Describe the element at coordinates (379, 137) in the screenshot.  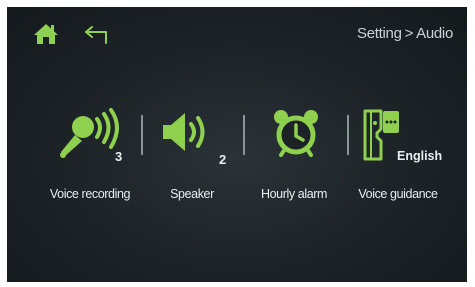
I see `voice-guidance-icon` at that location.